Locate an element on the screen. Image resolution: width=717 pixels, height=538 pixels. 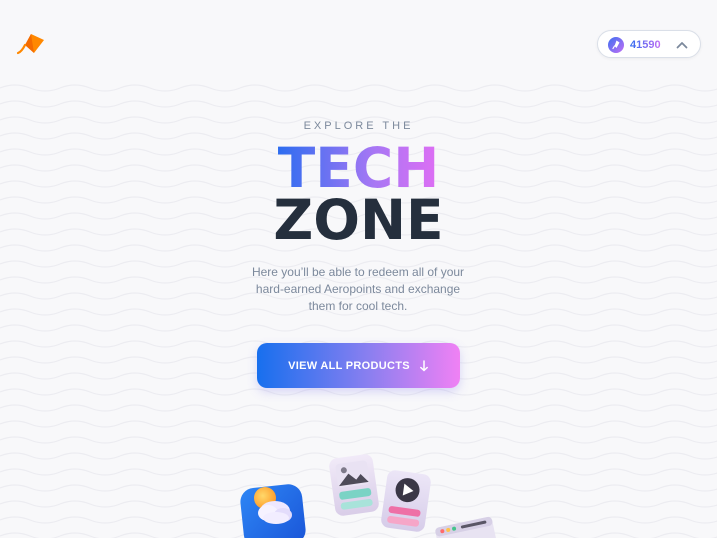
weather-app-icon is located at coordinates (273, 511).